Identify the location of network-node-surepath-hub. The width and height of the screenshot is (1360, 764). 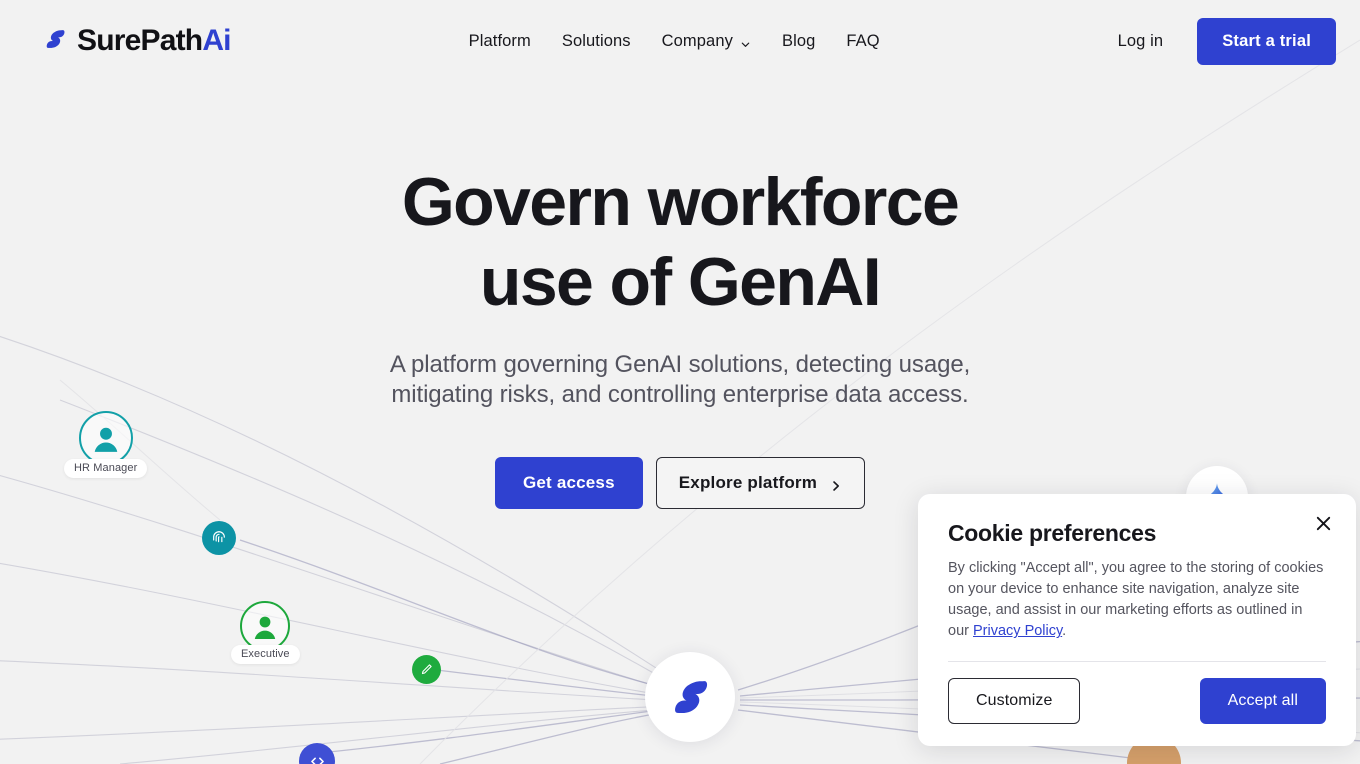
(690, 697).